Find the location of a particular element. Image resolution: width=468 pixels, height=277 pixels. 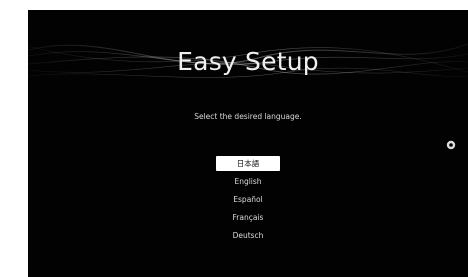

language-option-label: Français is located at coordinates (248, 217).